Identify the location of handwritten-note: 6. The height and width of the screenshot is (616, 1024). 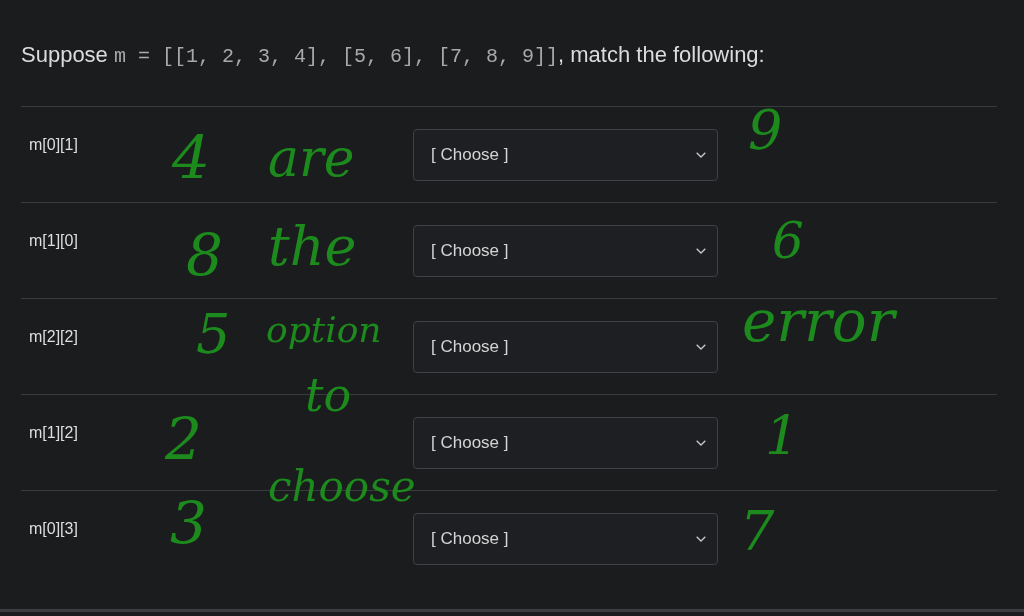
(788, 241).